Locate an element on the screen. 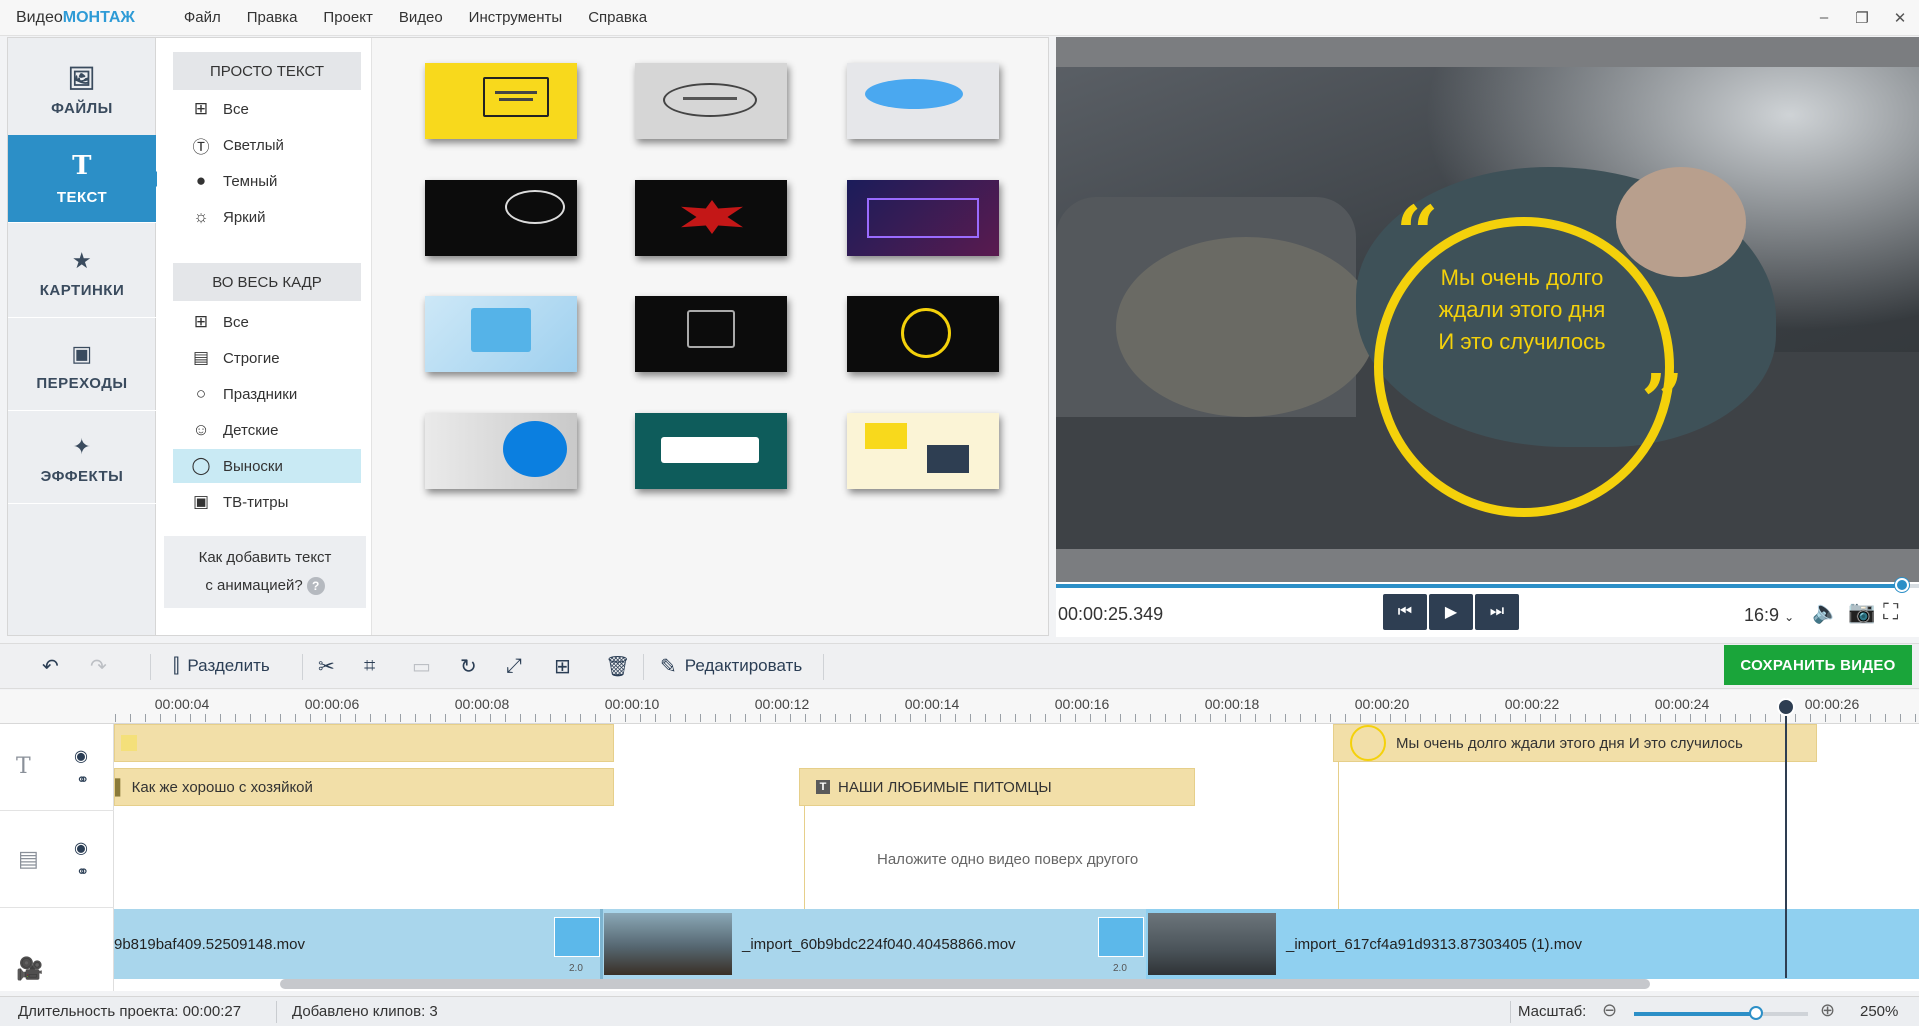 The width and height of the screenshot is (1919, 1026). project-duration: Длительность проекта: 00:00:27 is located at coordinates (130, 1011).